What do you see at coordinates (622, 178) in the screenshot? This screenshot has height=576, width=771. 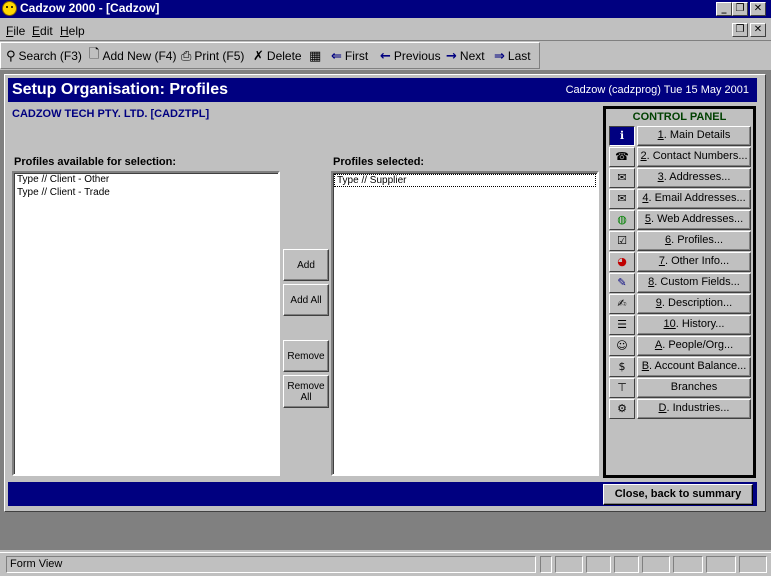 I see `envelope-icon: ✉` at bounding box center [622, 178].